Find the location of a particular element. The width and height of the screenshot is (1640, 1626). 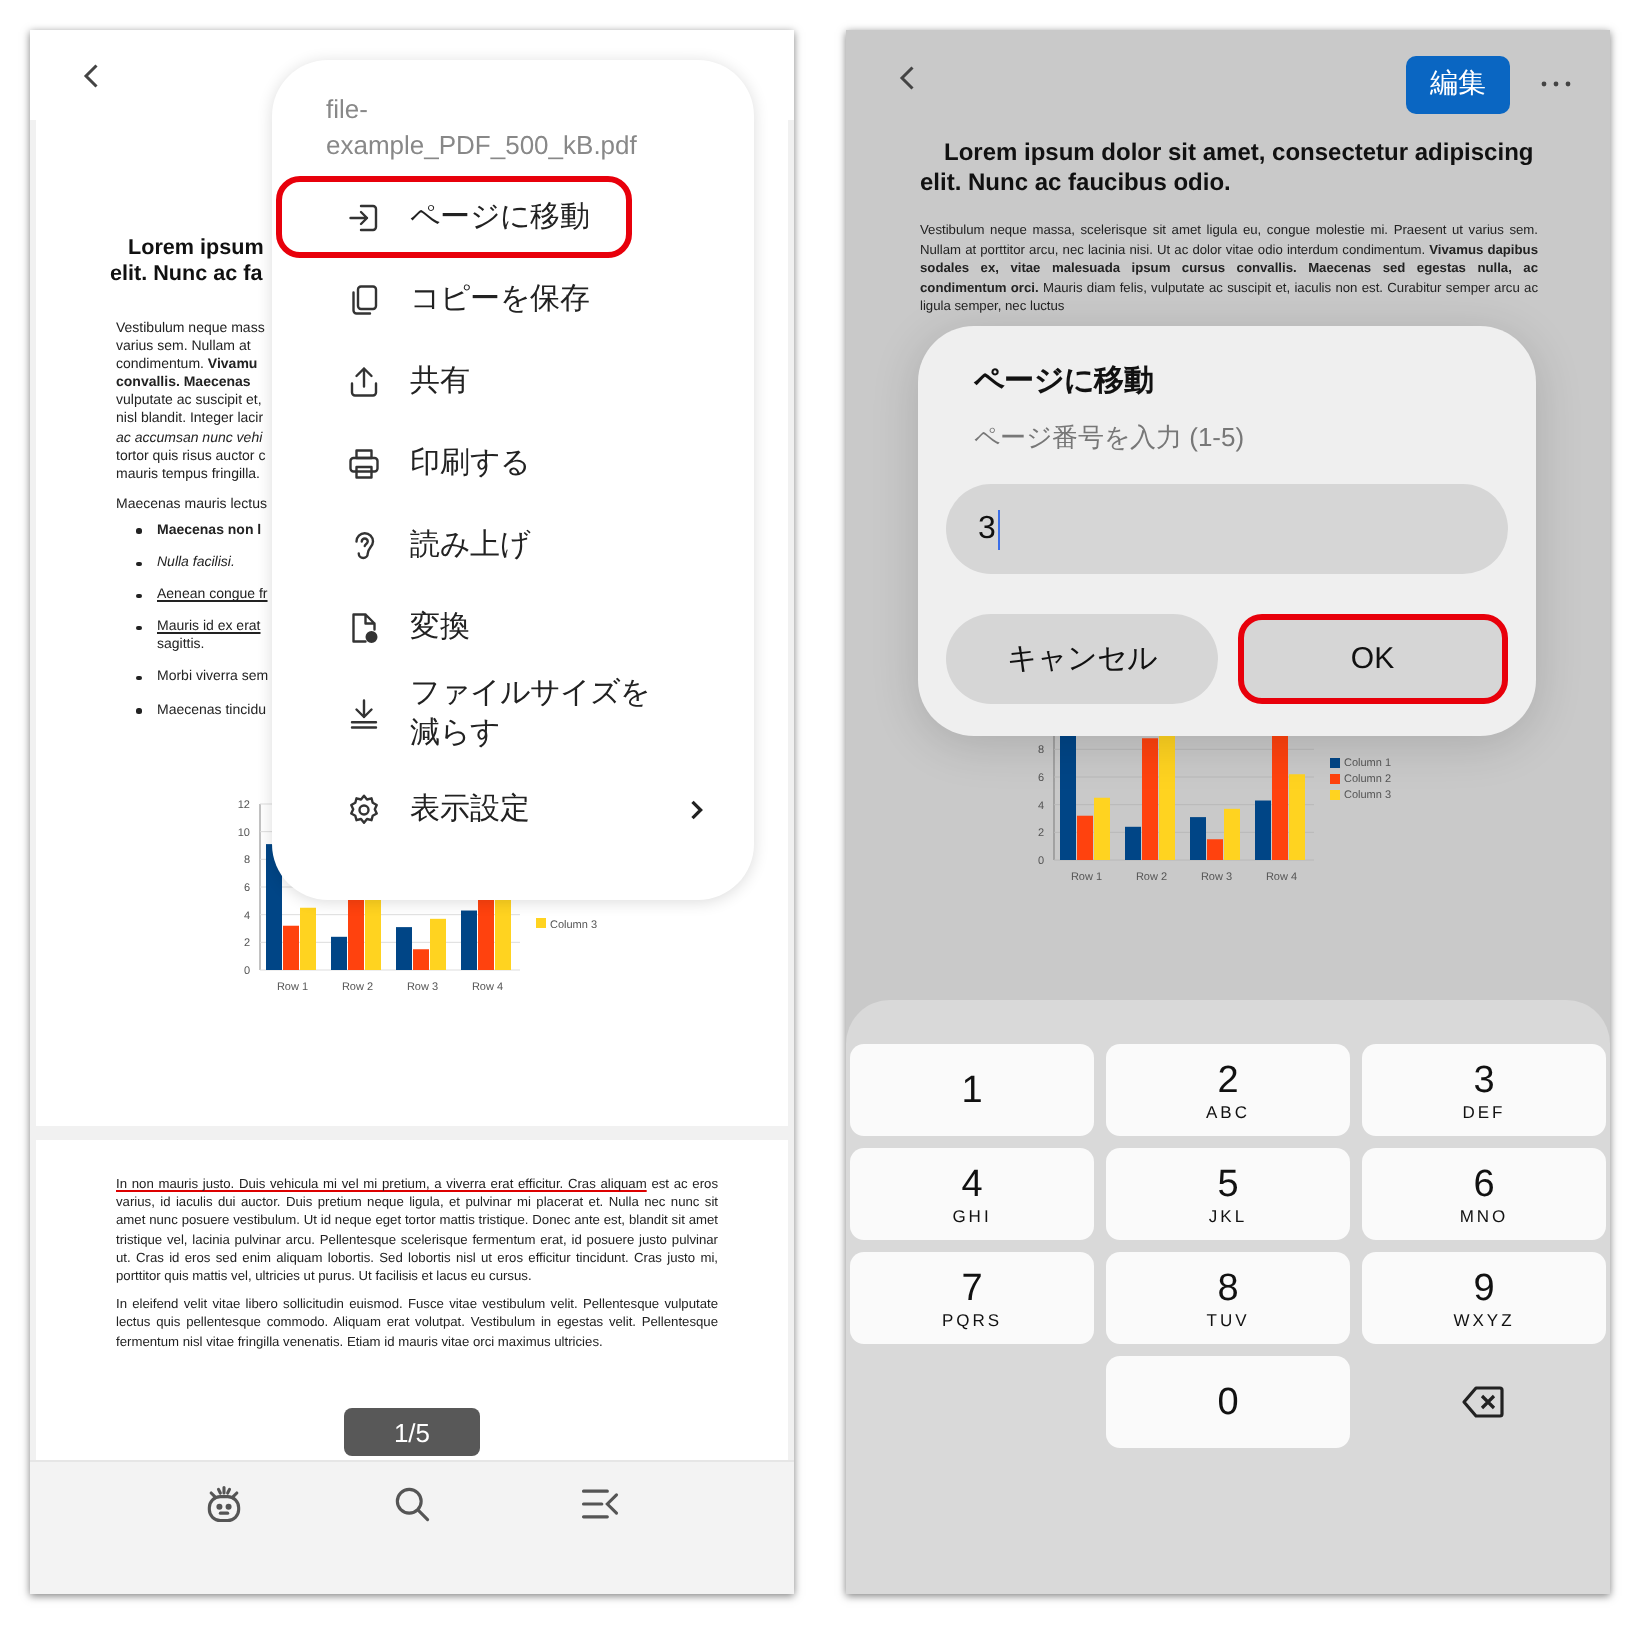

search-icon is located at coordinates (412, 1504).